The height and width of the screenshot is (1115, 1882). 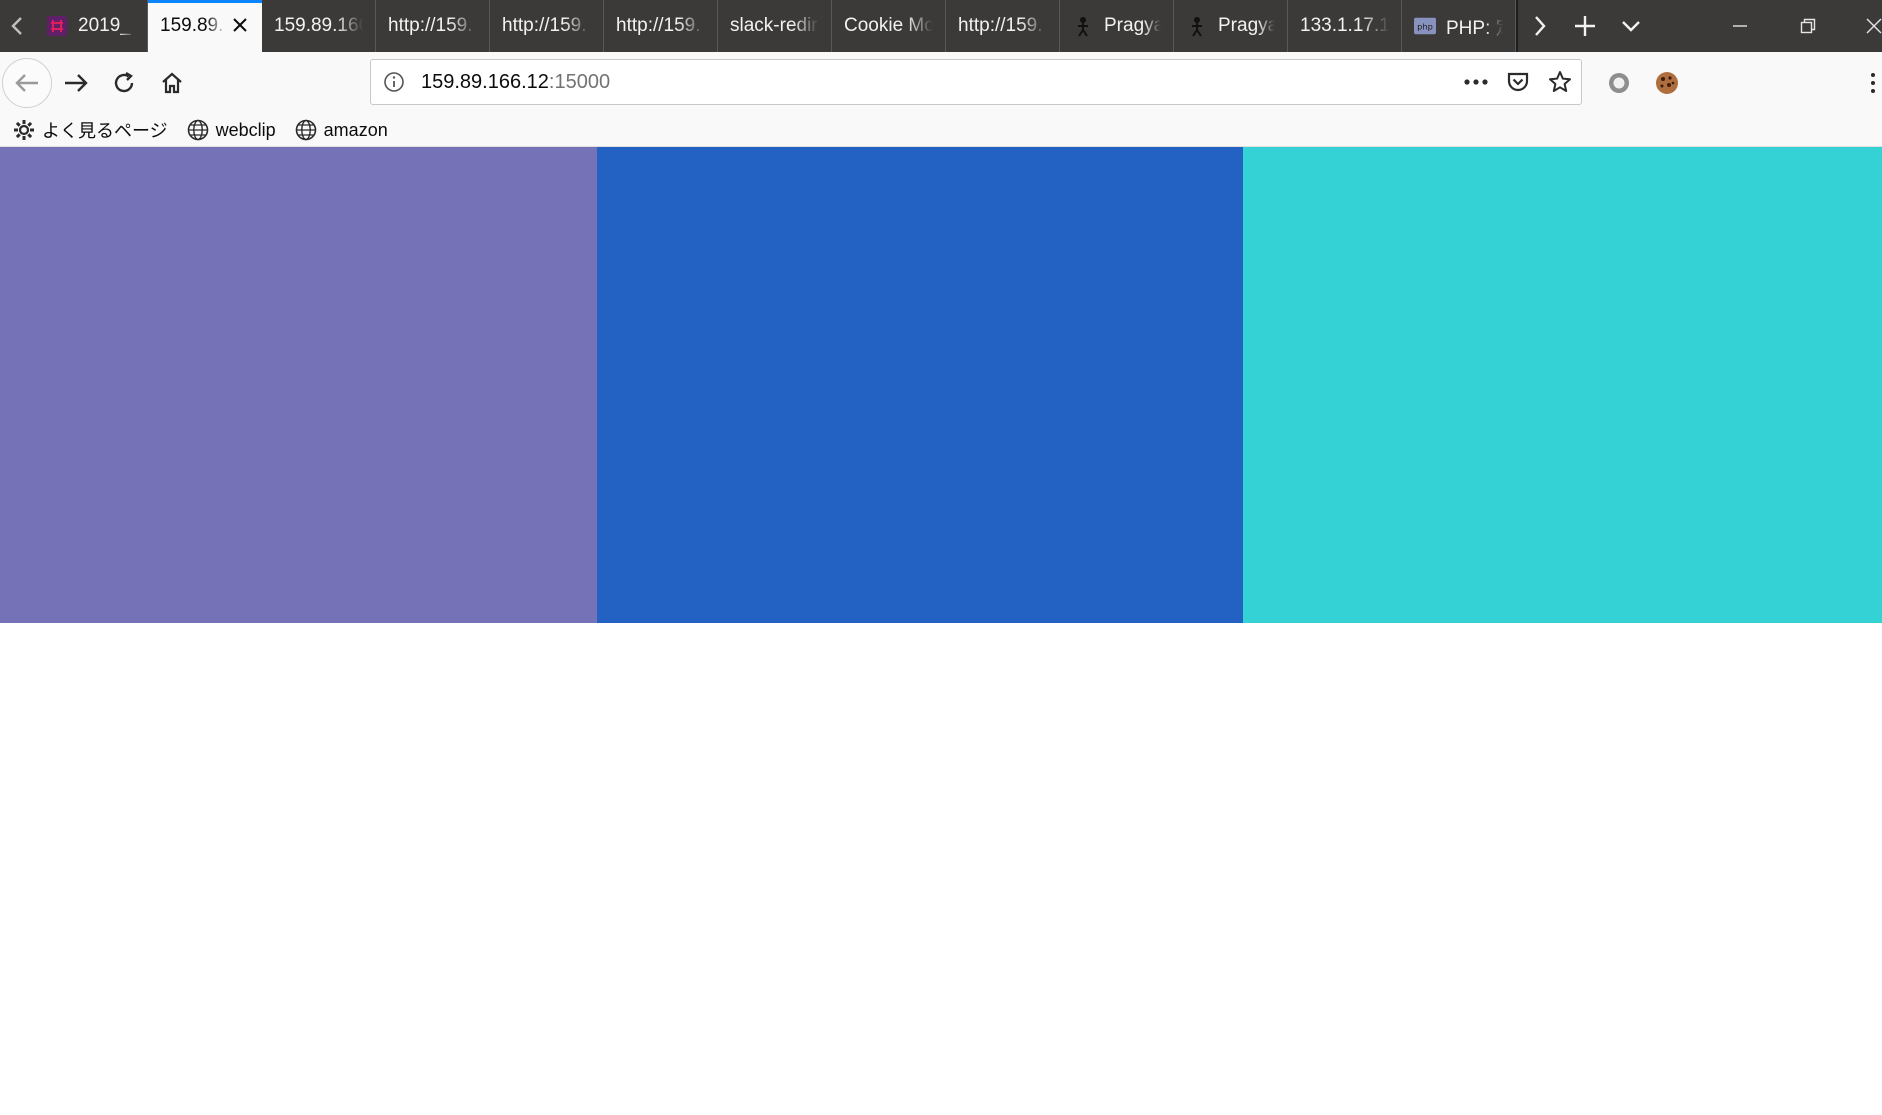 What do you see at coordinates (1874, 26) in the screenshot?
I see `close-icon` at bounding box center [1874, 26].